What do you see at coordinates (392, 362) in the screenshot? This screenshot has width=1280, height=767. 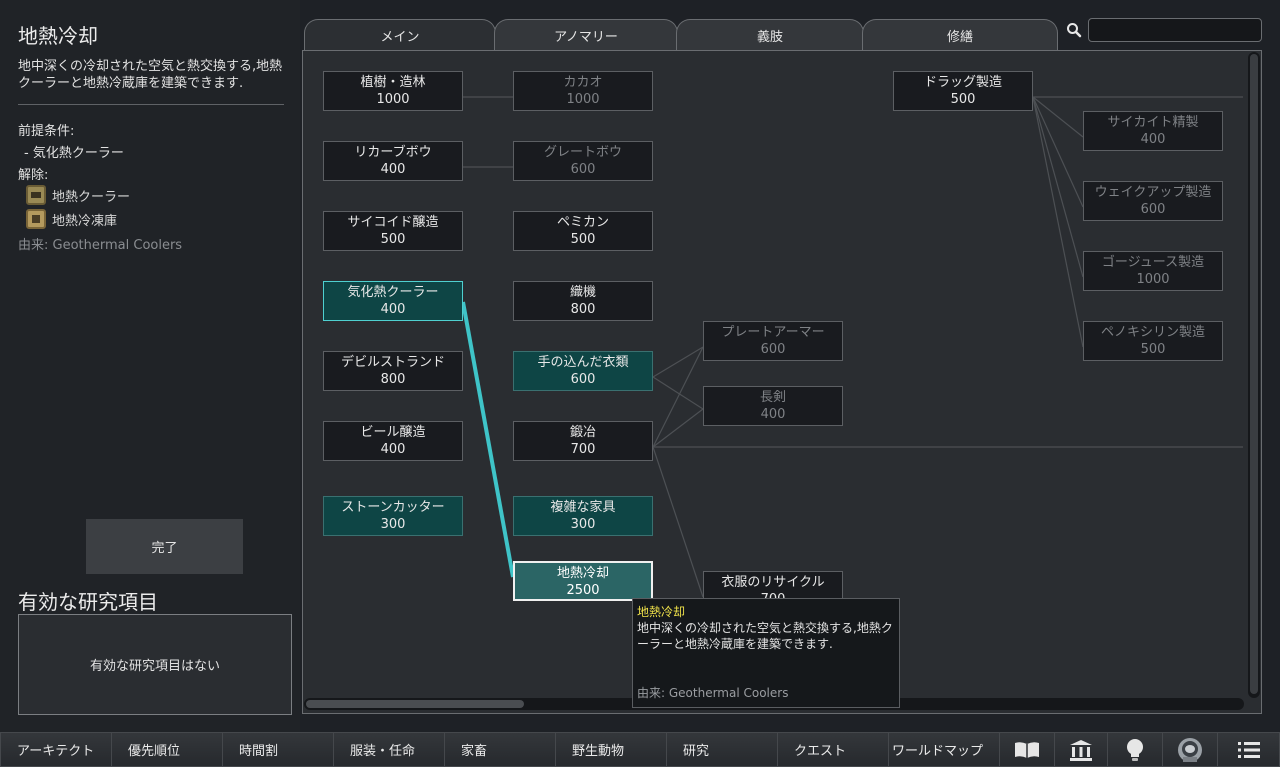 I see `node-name: デビルストランド` at bounding box center [392, 362].